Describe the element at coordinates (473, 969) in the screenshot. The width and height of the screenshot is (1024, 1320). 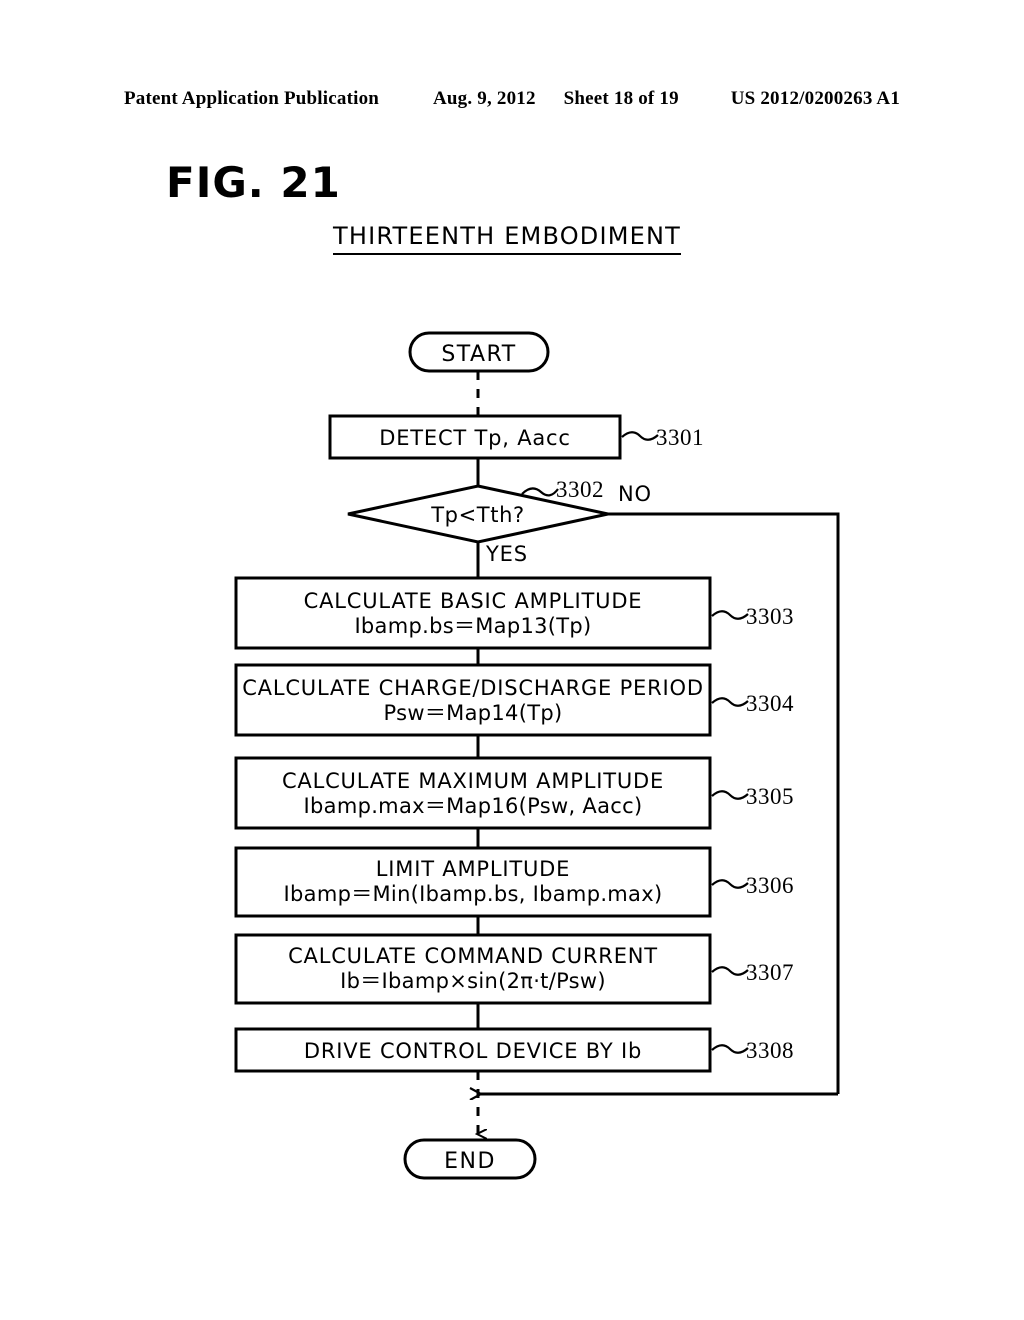
I see `process-box-3307-shape` at that location.